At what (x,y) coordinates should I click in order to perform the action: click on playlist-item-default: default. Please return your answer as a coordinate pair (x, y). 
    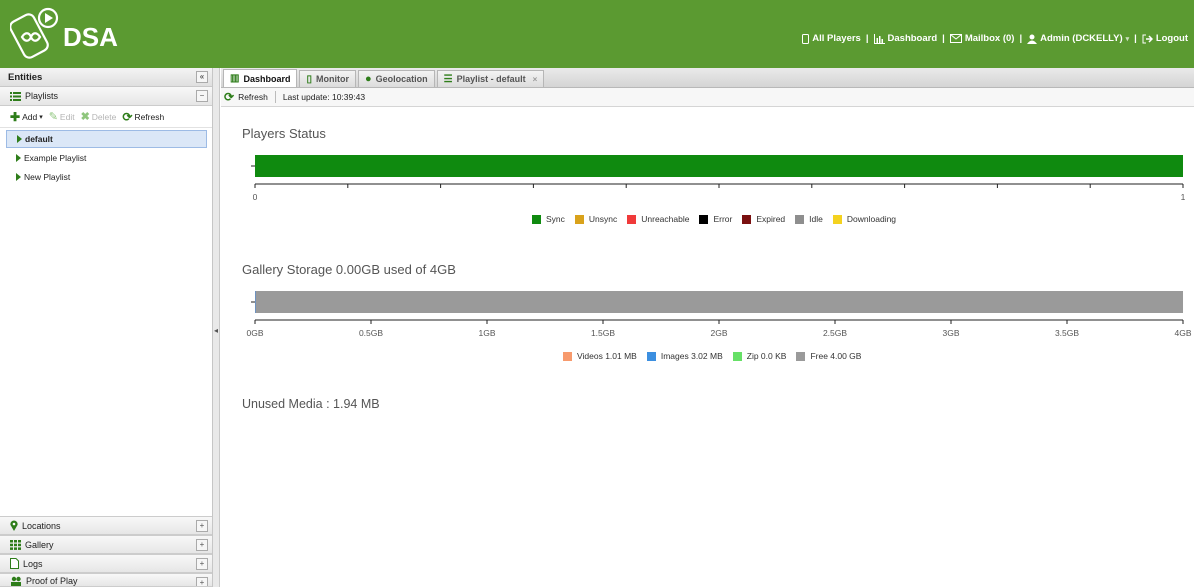
    Looking at the image, I should click on (106, 139).